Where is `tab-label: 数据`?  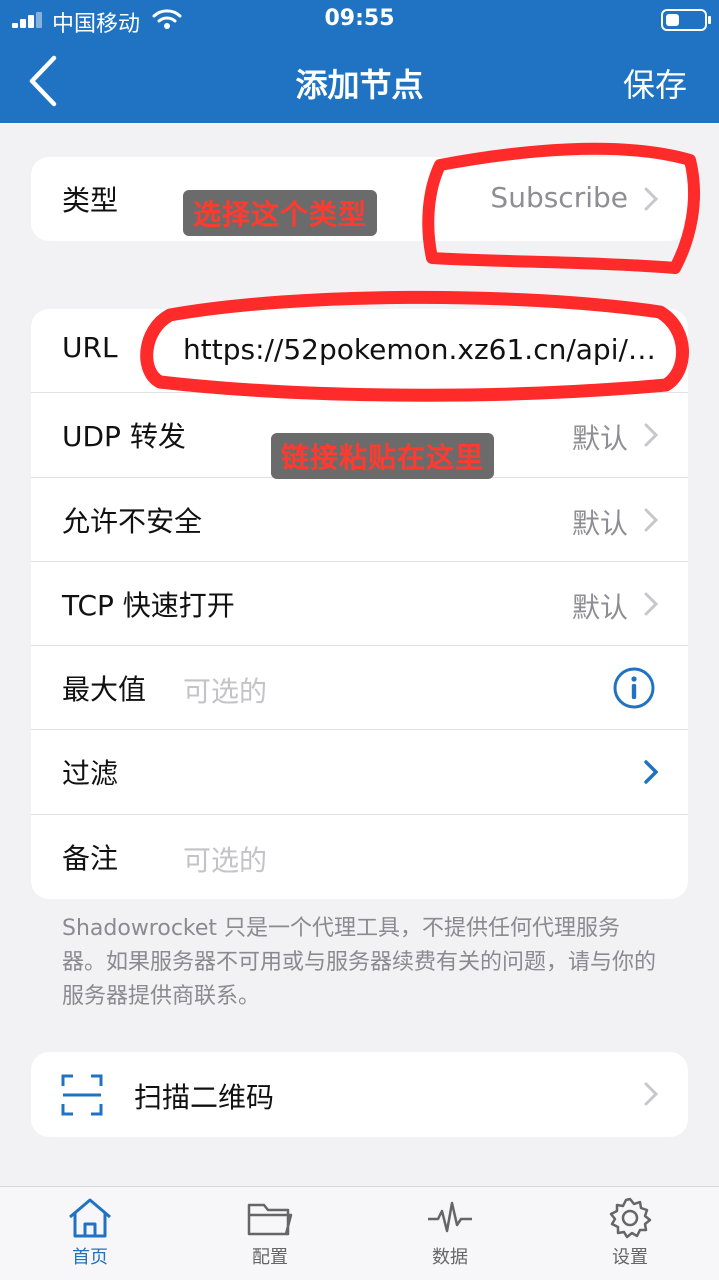 tab-label: 数据 is located at coordinates (450, 1257).